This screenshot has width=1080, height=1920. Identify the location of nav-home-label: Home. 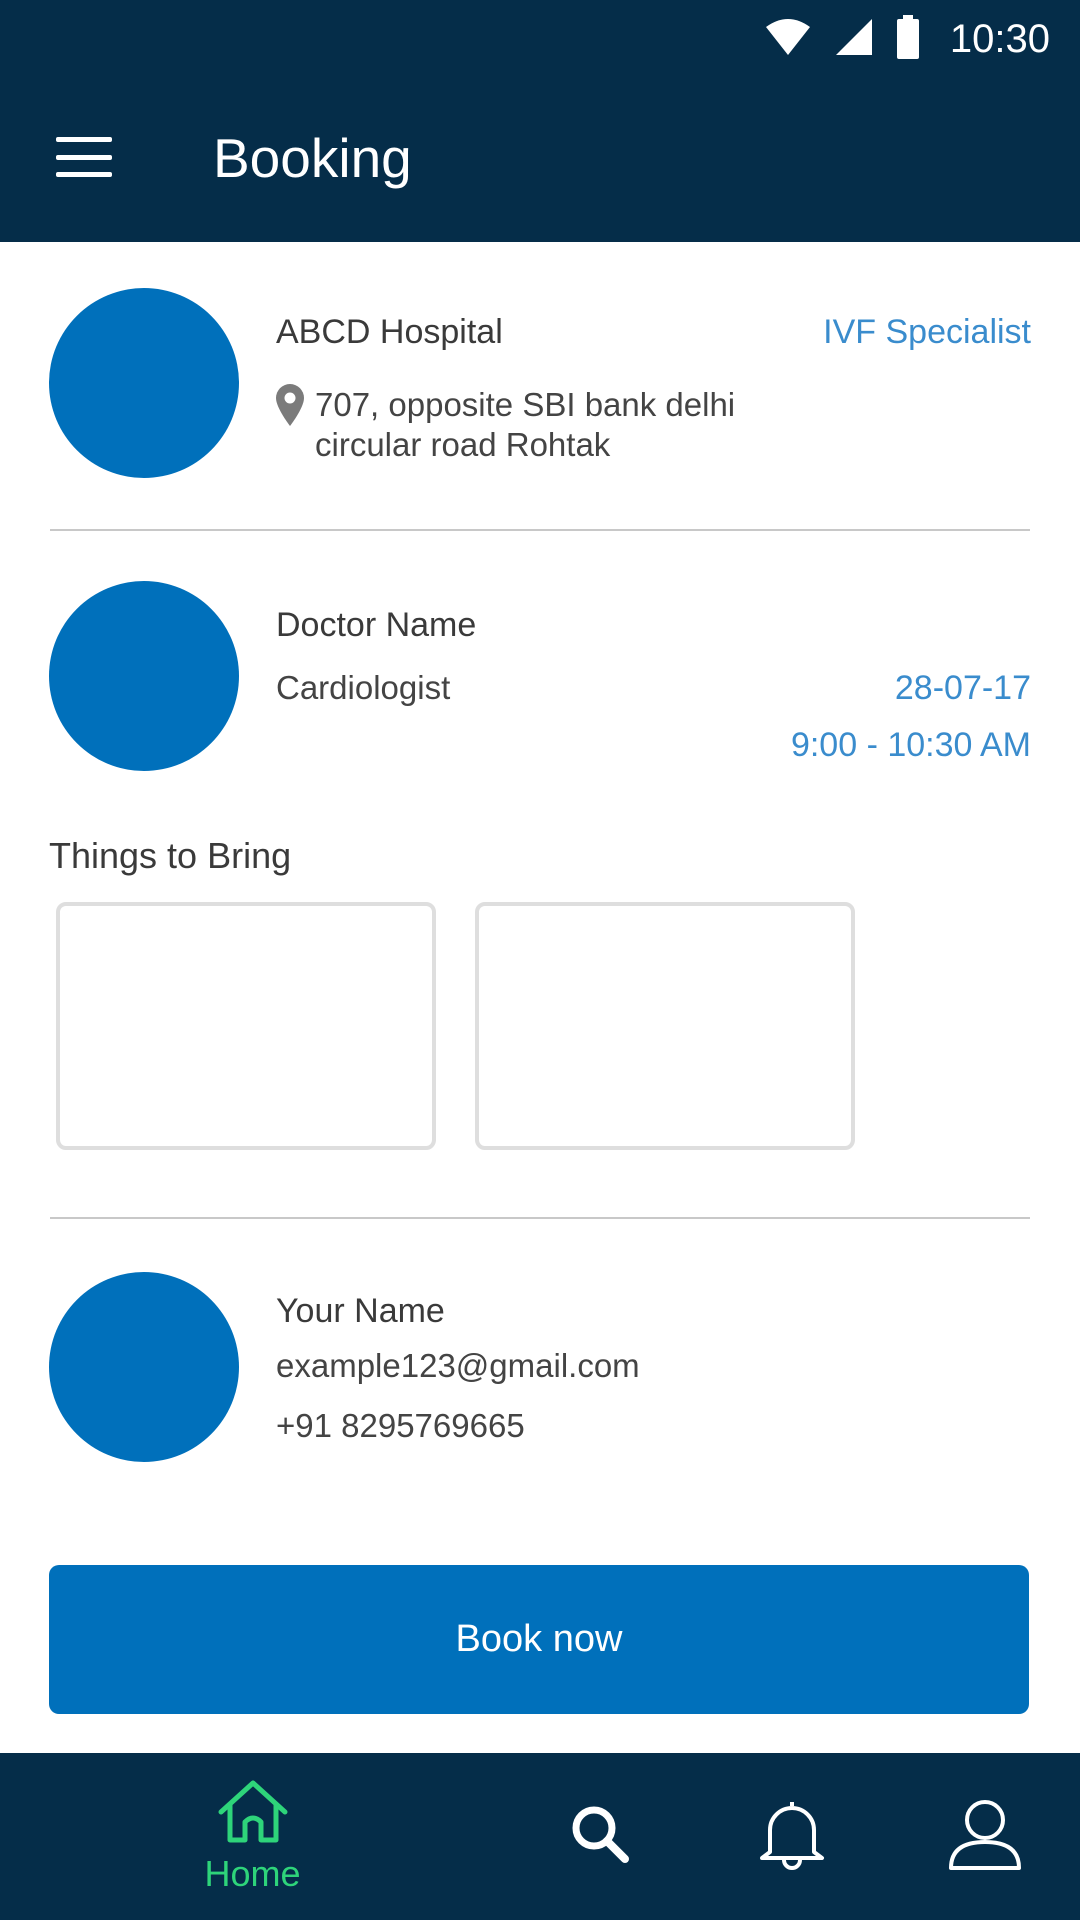
(252, 1873).